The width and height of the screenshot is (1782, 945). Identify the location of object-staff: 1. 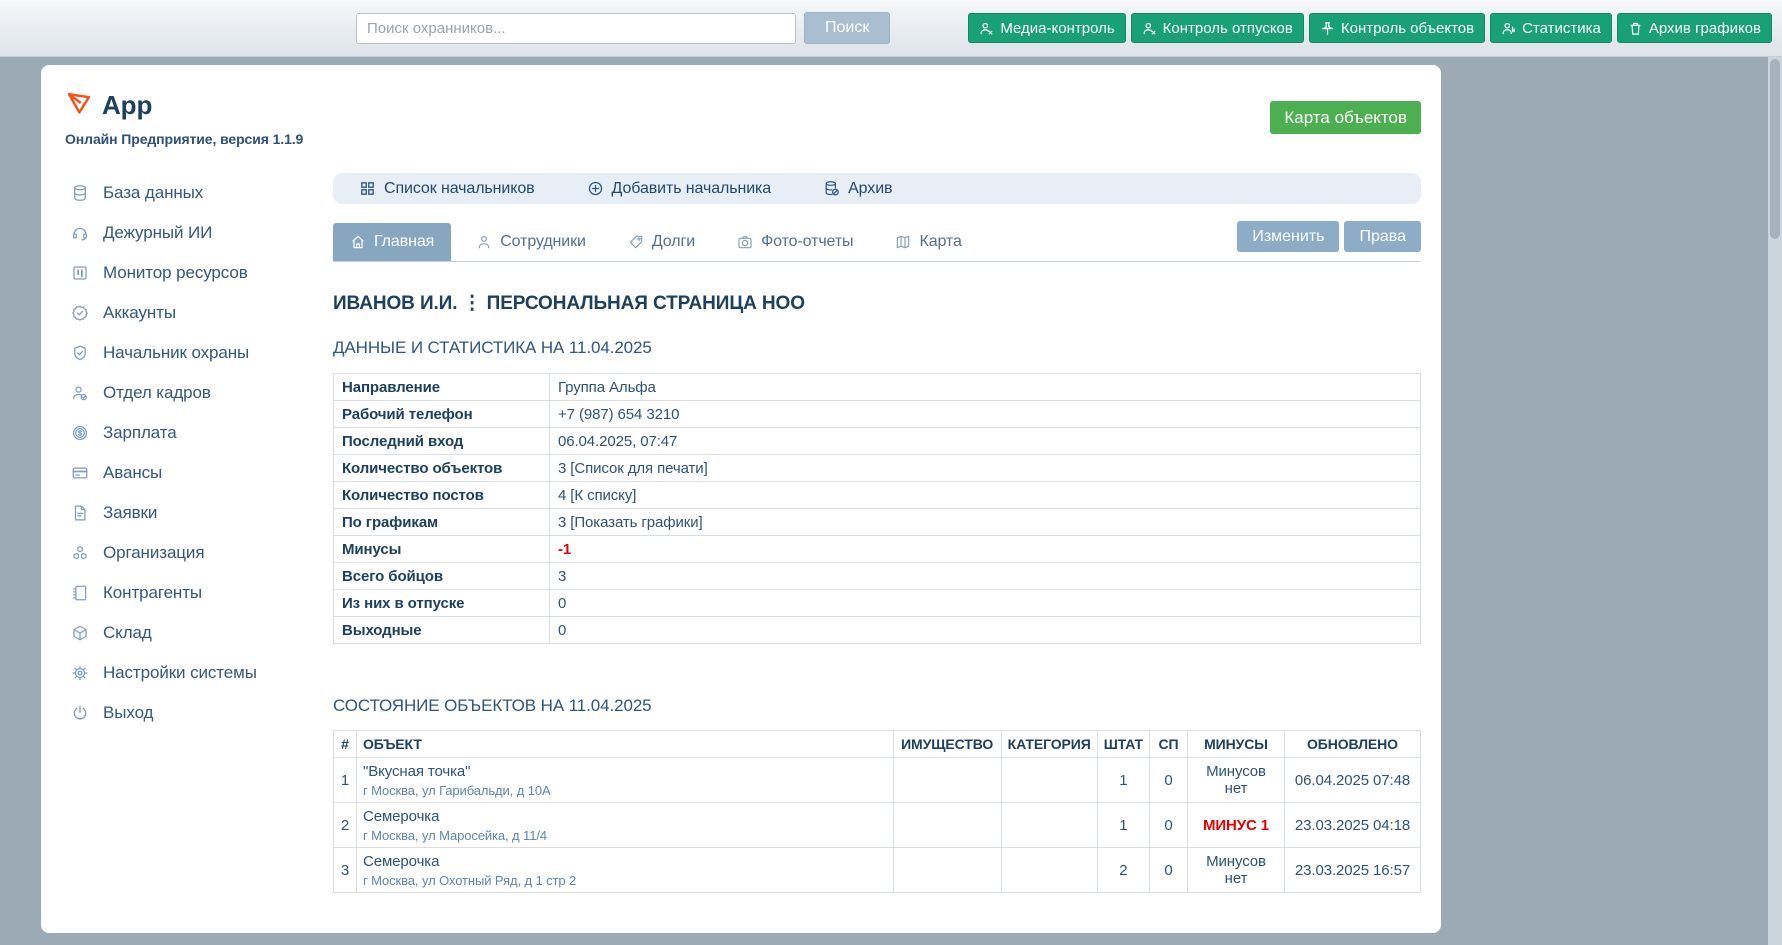
(1123, 780).